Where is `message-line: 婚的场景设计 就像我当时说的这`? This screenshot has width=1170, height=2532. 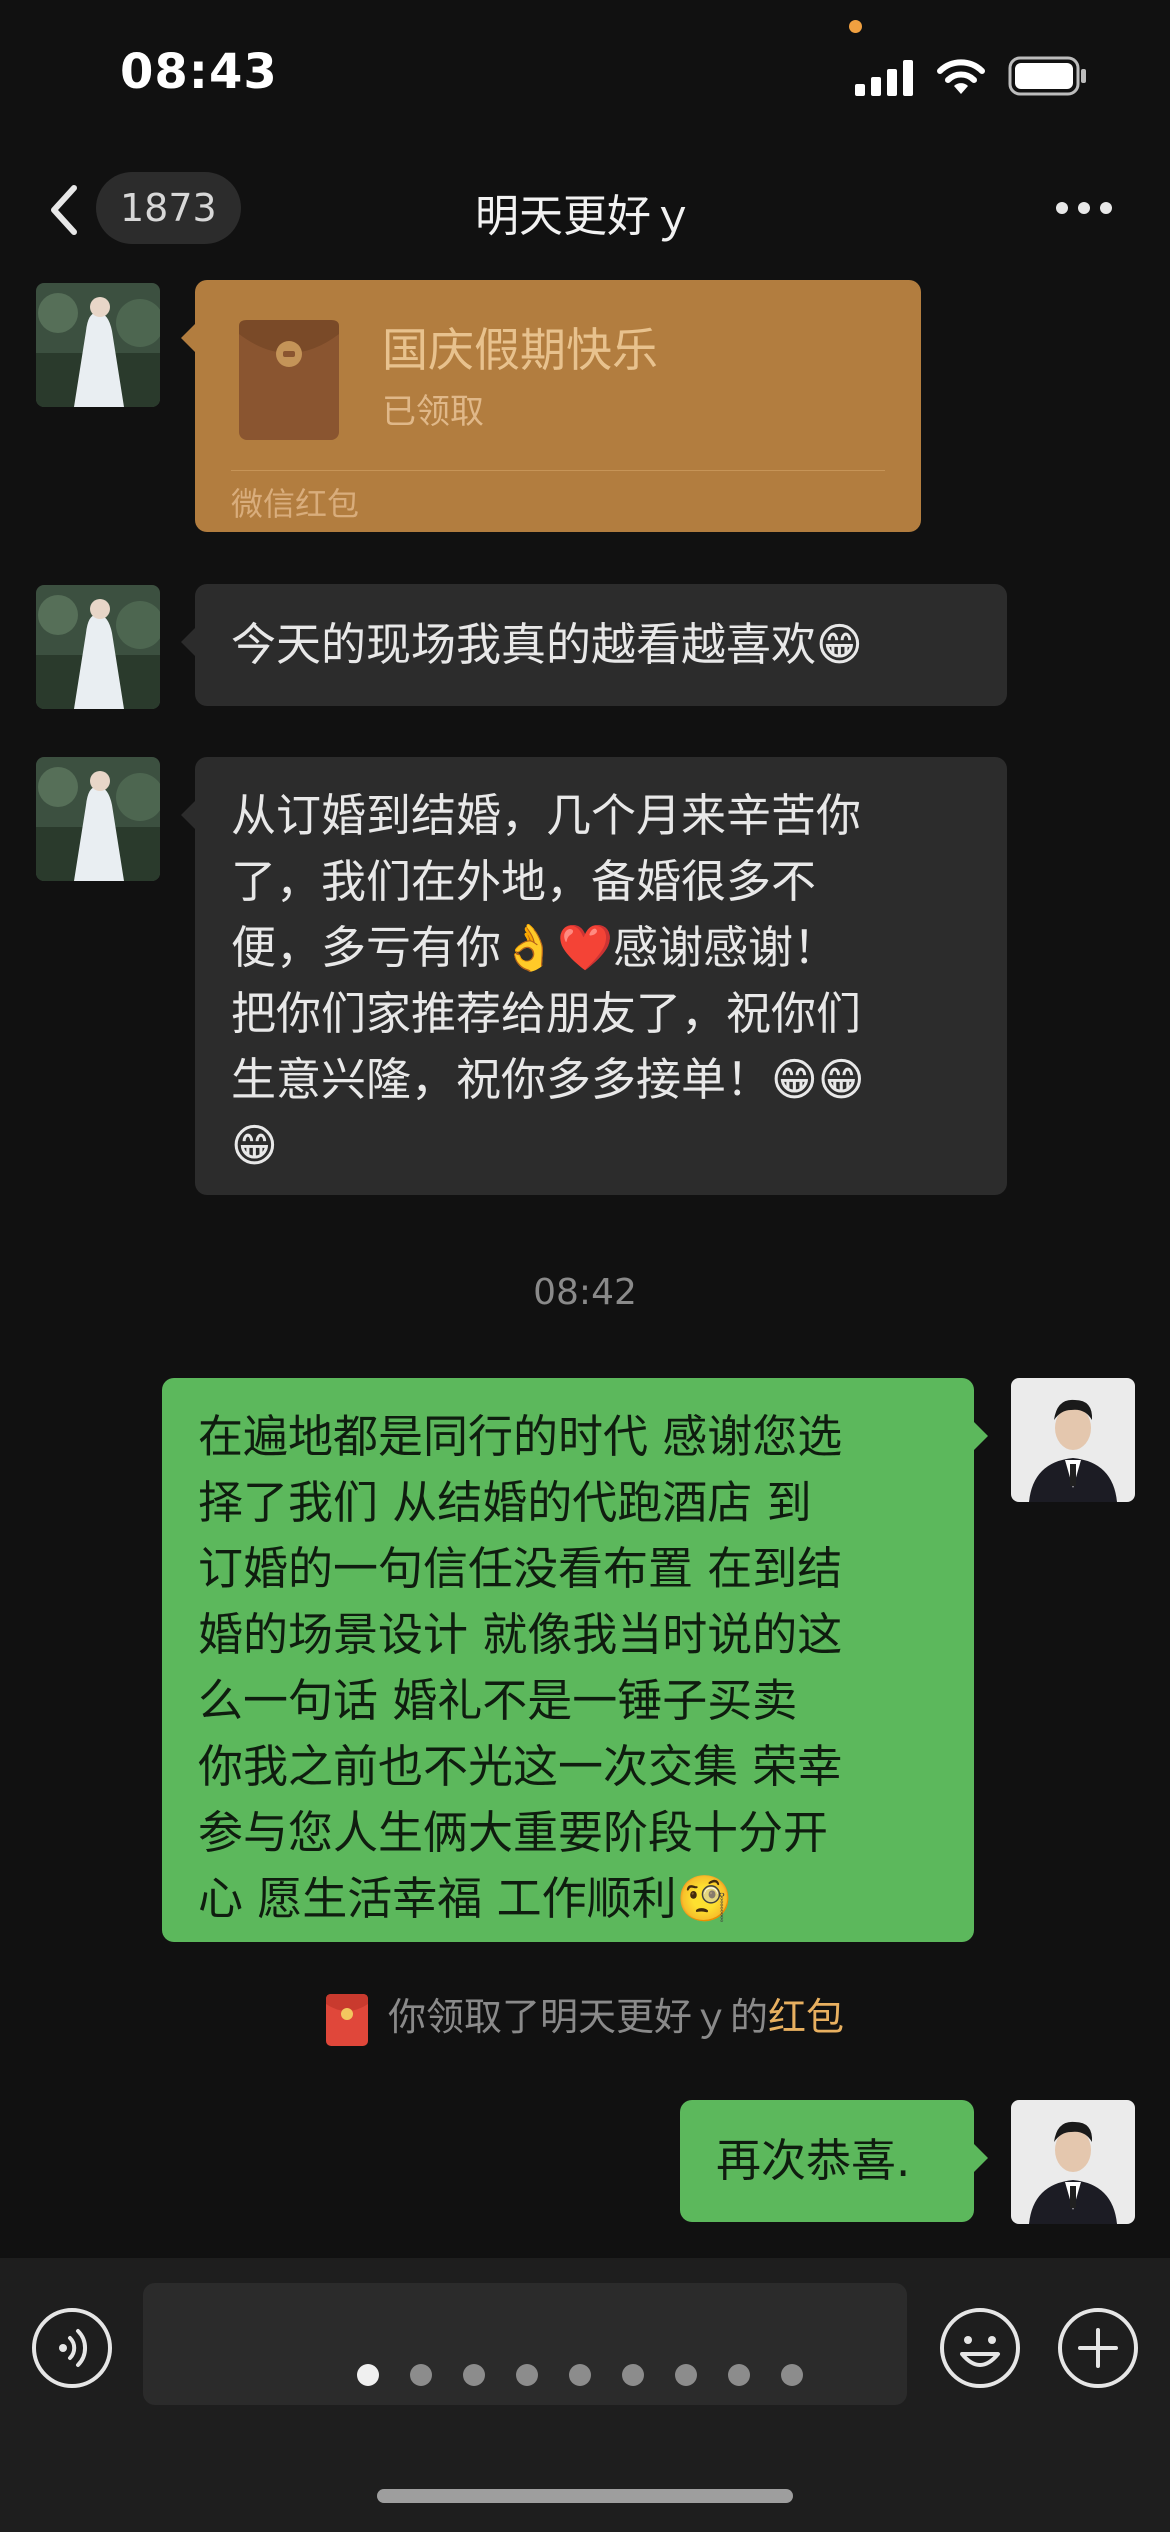 message-line: 婚的场景设计 就像我当时说的这 is located at coordinates (520, 1634).